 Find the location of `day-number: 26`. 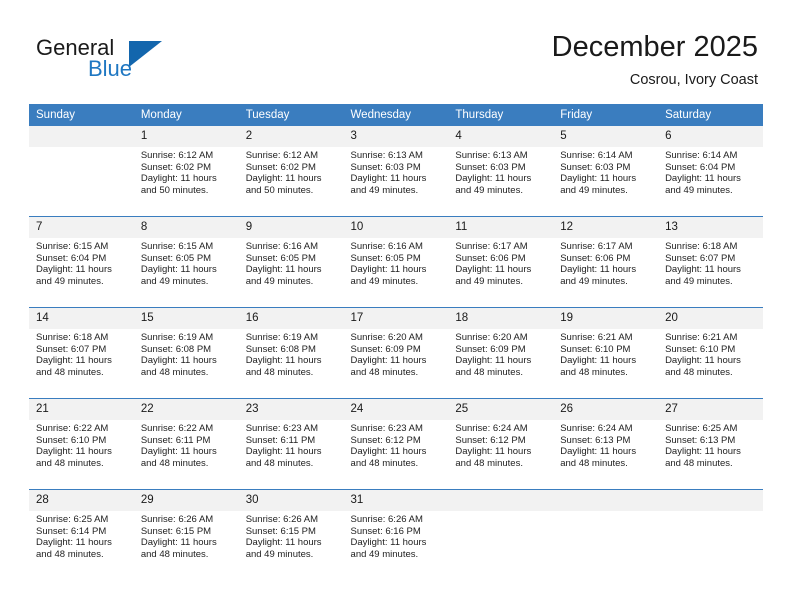

day-number: 26 is located at coordinates (606, 409).